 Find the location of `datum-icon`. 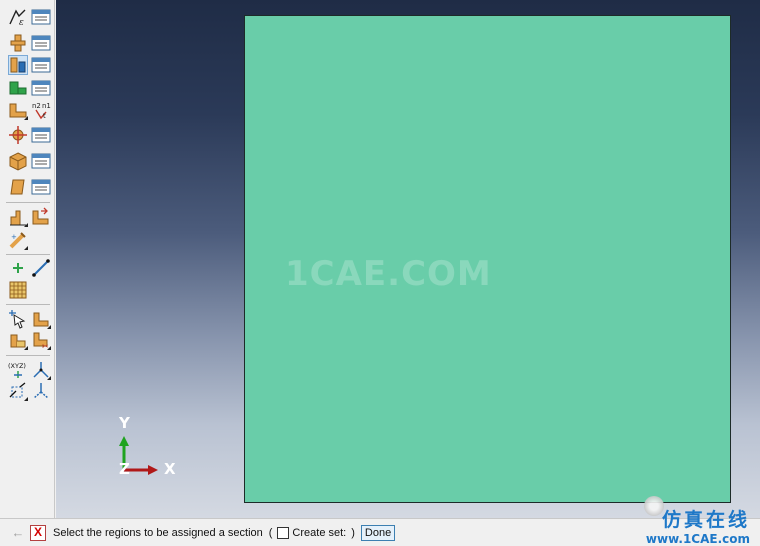

datum-icon is located at coordinates (18, 340).